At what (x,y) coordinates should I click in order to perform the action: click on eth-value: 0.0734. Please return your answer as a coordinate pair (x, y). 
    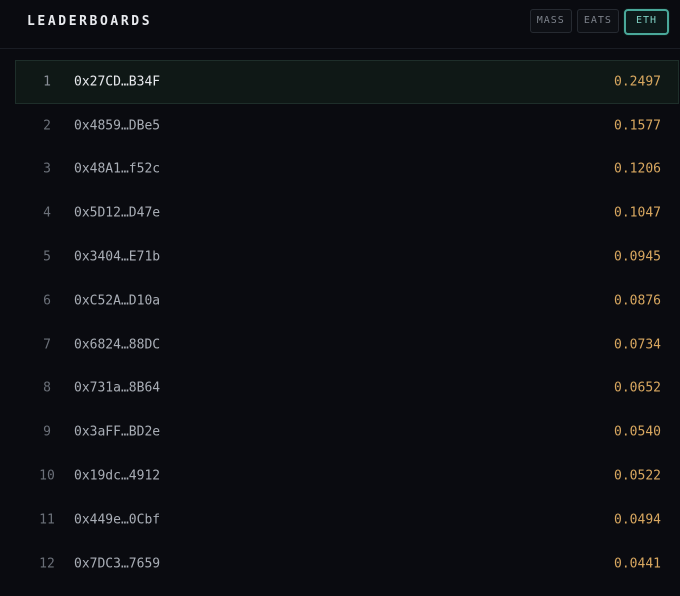
    Looking at the image, I should click on (637, 345).